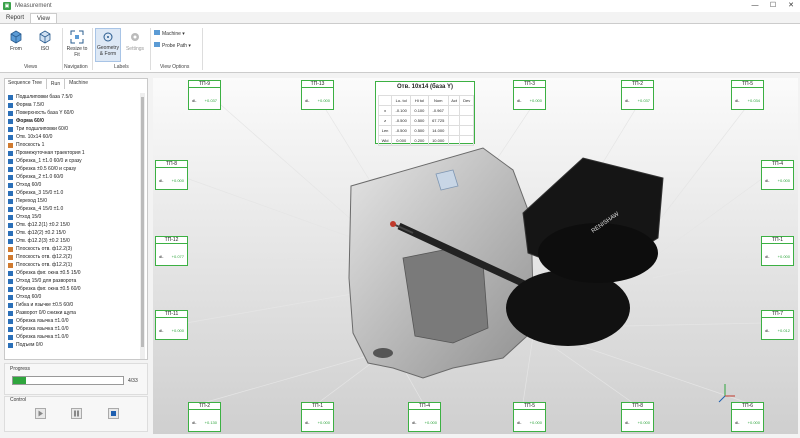 This screenshot has width=800, height=438. Describe the element at coordinates (73, 201) in the screenshot. I see `sequence-item: Переход 15/0` at that location.